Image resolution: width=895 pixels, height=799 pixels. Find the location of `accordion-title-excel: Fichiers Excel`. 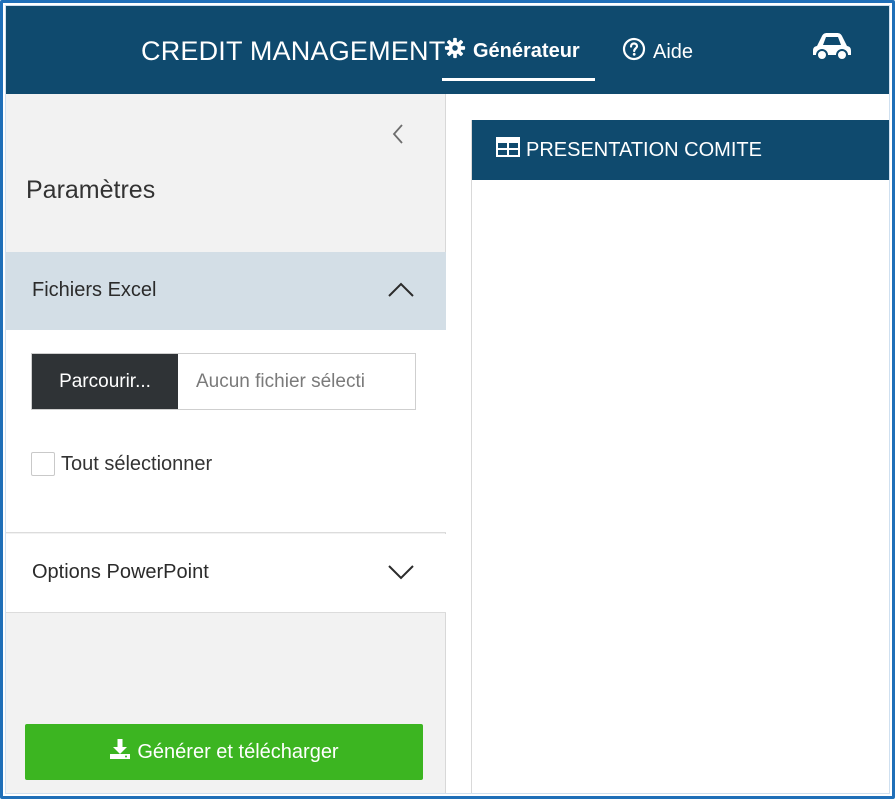

accordion-title-excel: Fichiers Excel is located at coordinates (94, 290).